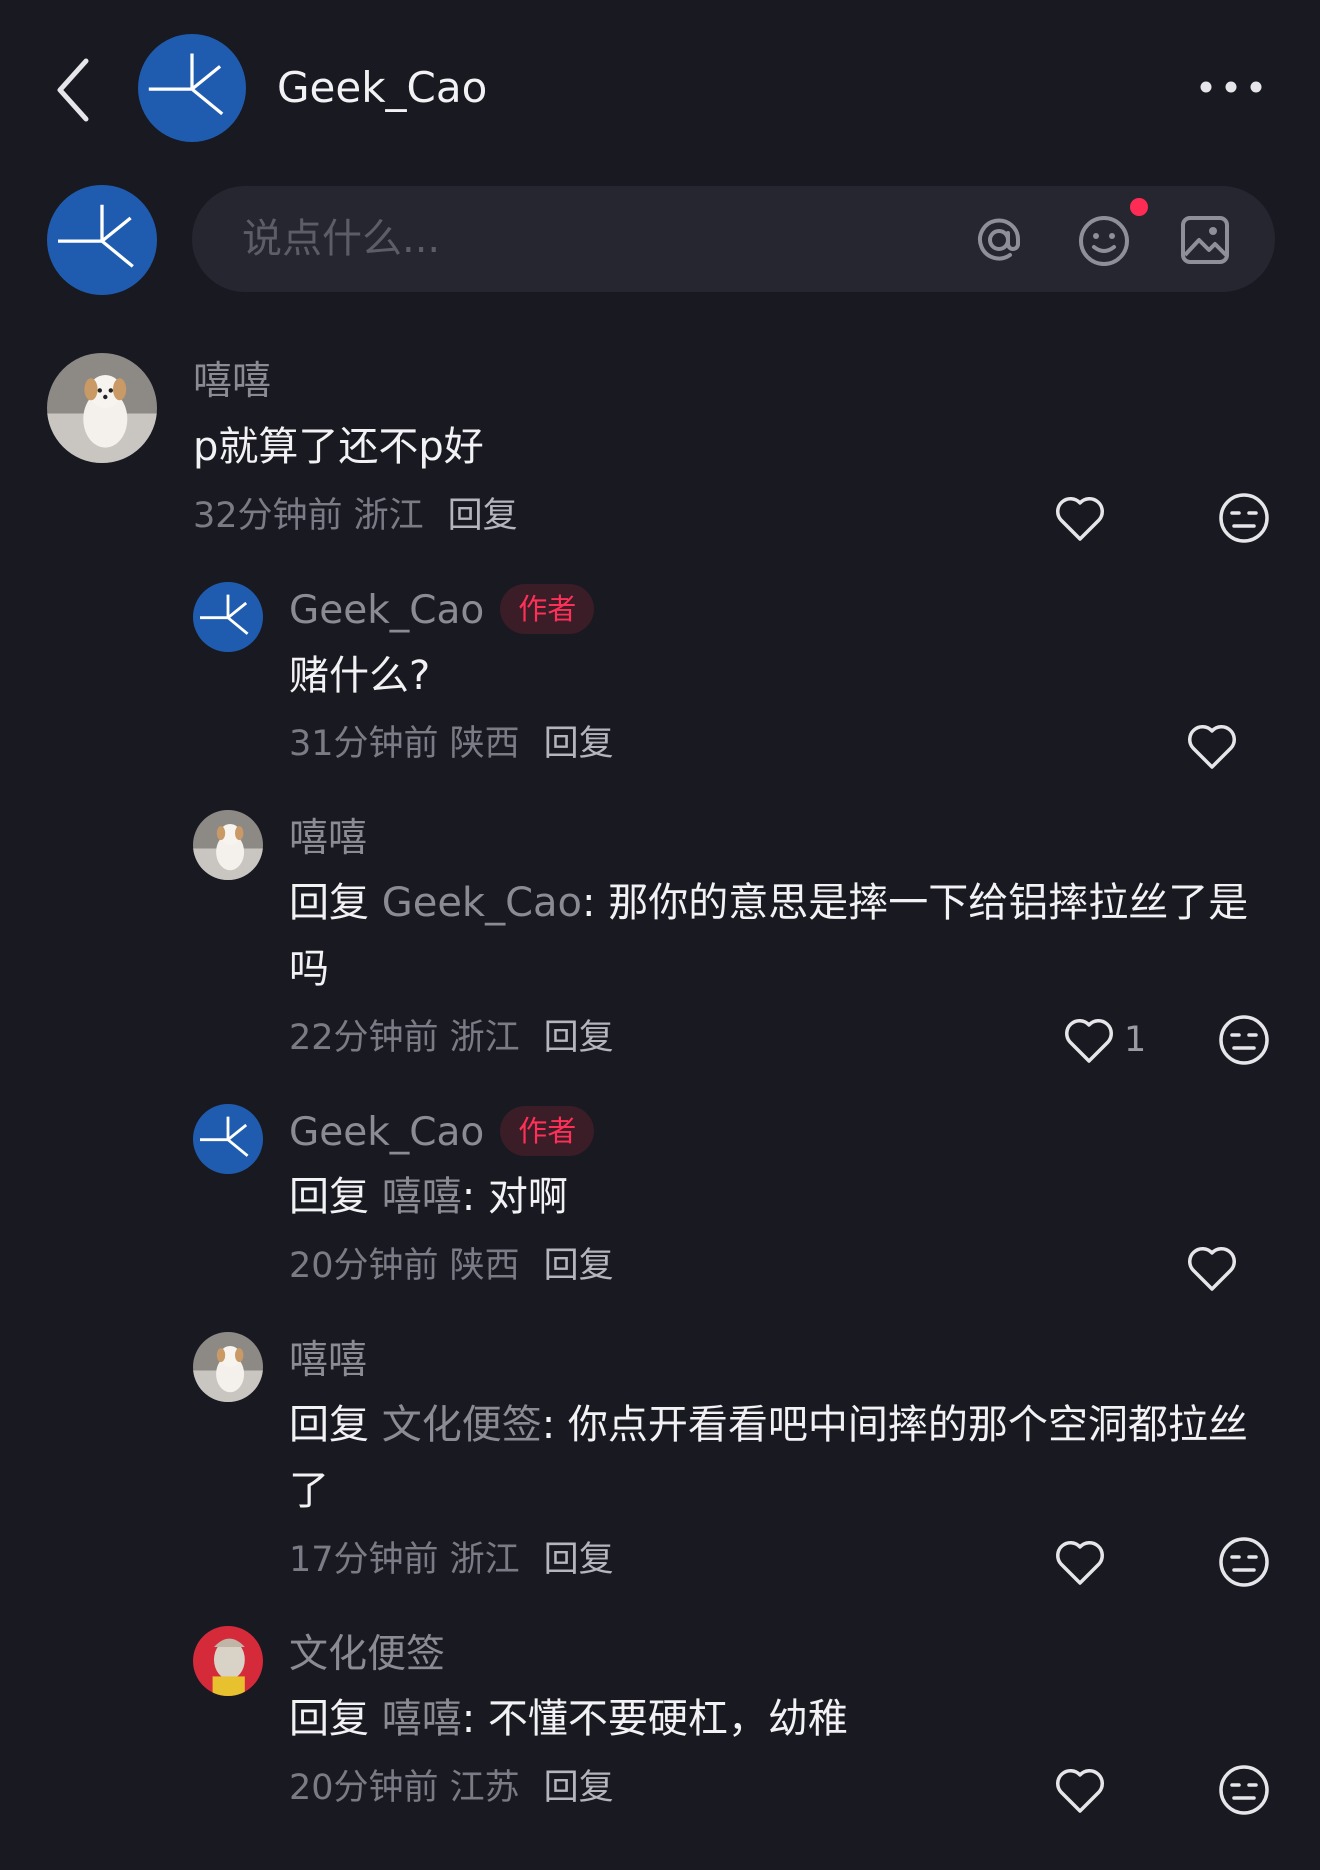 The image size is (1320, 1870). What do you see at coordinates (404, 1038) in the screenshot?
I see `comment-time-location: 22分钟前 浙江` at bounding box center [404, 1038].